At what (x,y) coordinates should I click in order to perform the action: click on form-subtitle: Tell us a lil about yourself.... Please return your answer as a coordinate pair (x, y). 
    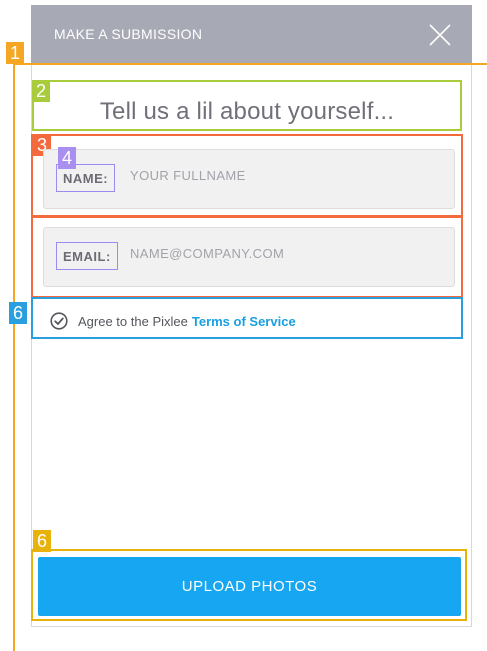
    Looking at the image, I should click on (247, 111).